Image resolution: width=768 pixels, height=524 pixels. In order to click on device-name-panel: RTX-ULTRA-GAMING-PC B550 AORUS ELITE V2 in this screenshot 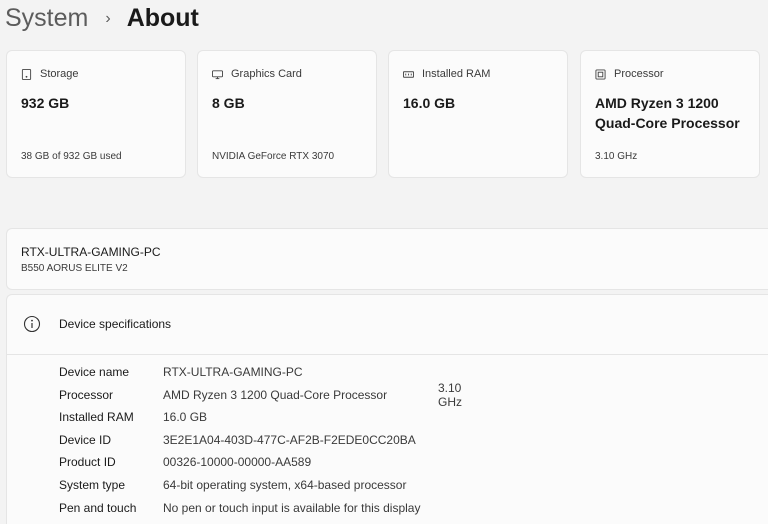, I will do `click(387, 259)`.